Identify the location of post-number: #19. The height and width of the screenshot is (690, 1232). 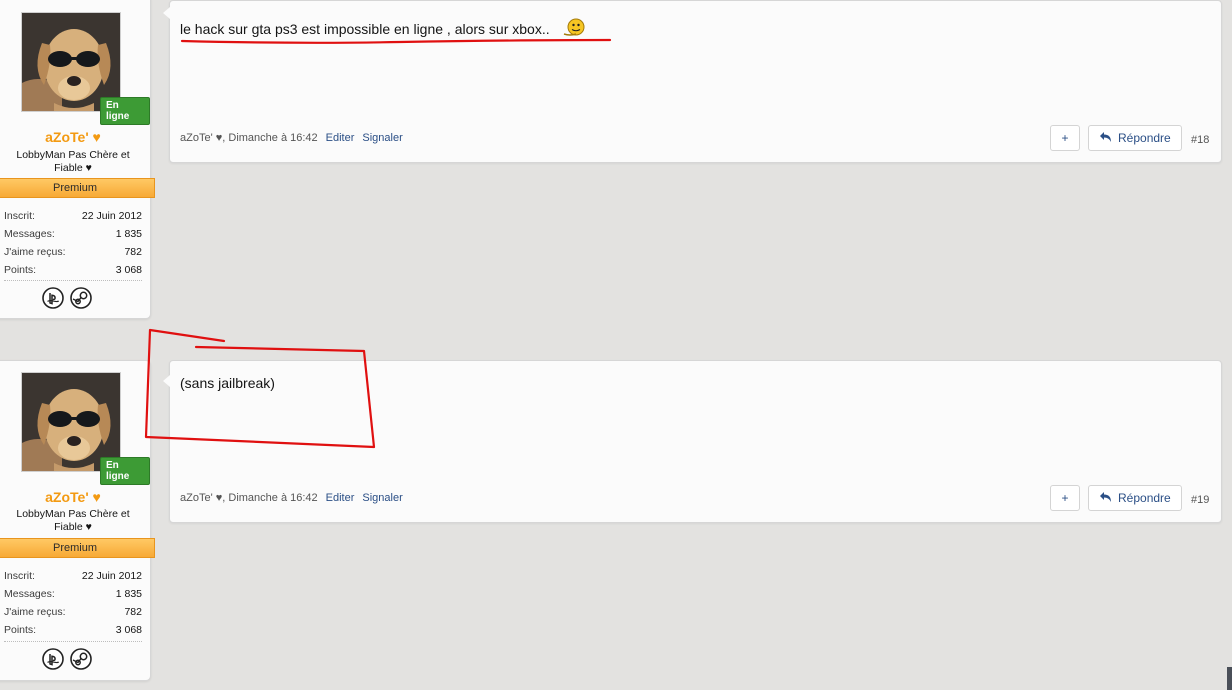
(1200, 500).